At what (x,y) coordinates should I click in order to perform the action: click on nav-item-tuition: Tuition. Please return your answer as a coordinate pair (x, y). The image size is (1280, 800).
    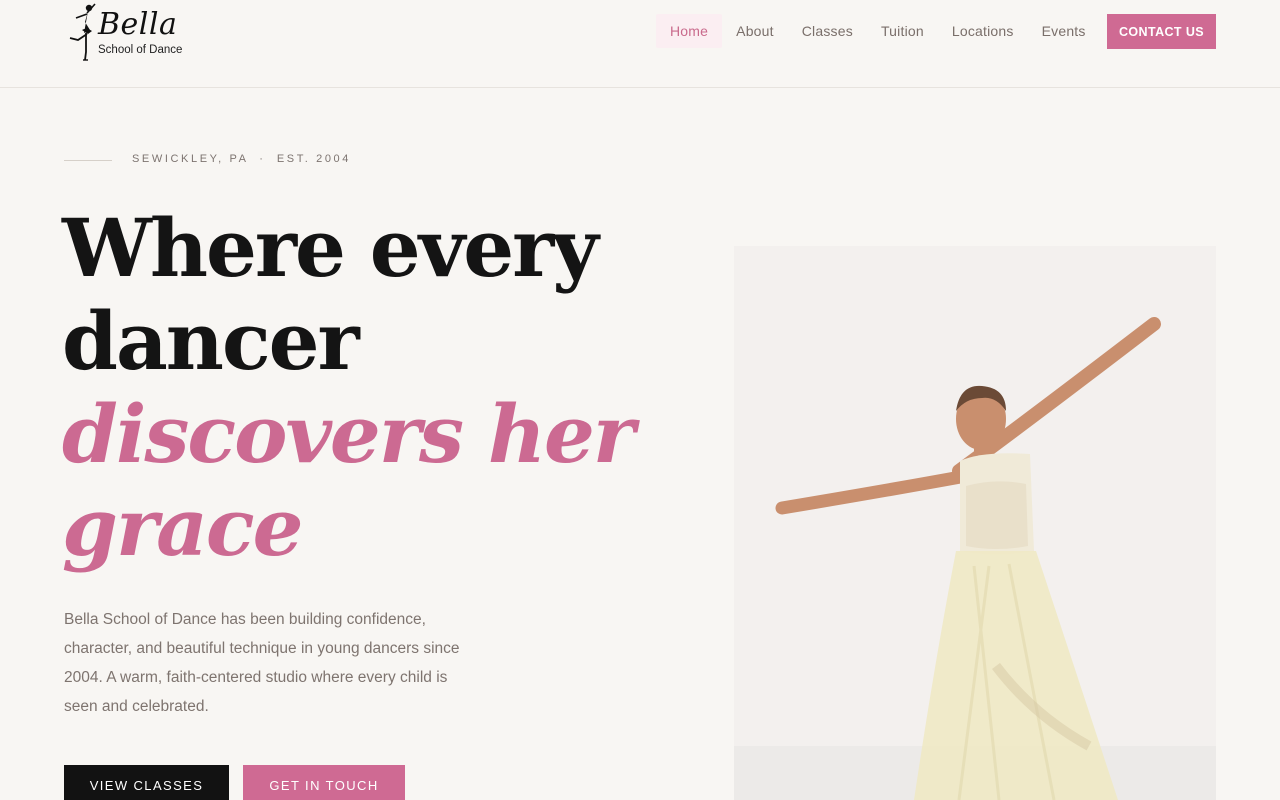
    Looking at the image, I should click on (902, 31).